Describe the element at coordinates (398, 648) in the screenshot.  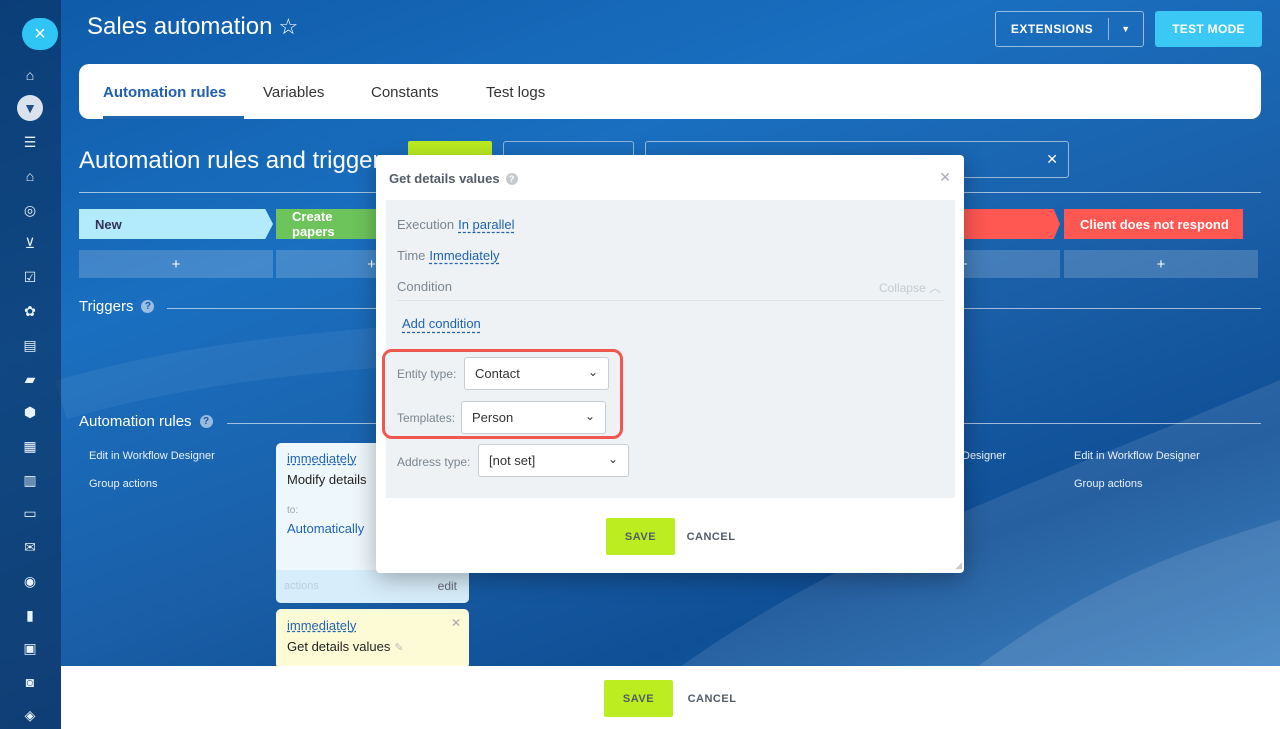
I see `pencil-icon: ✎` at that location.